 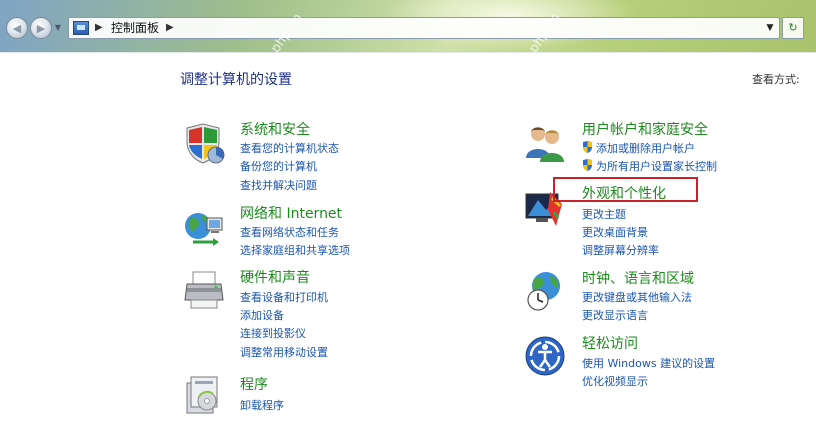 I want to click on category-title: 时钟、语言和区域, so click(x=638, y=278).